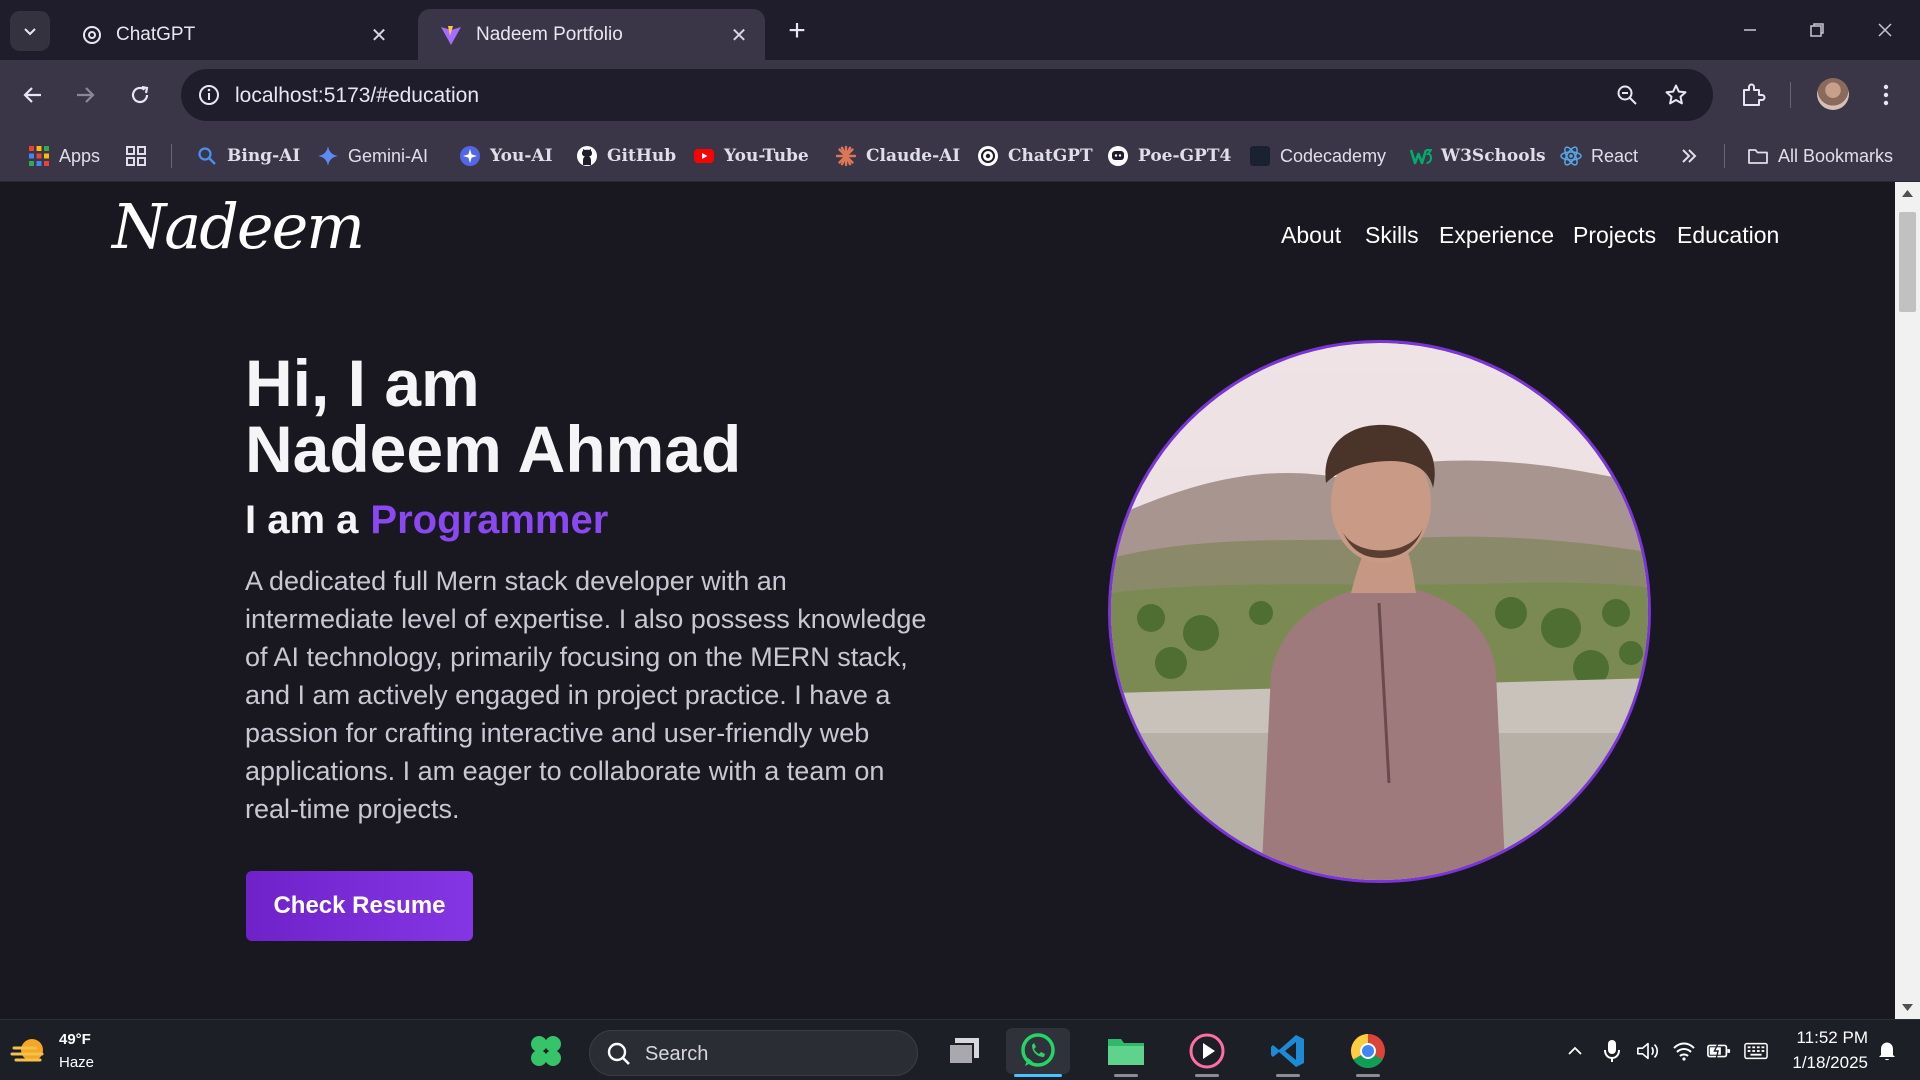 The height and width of the screenshot is (1080, 1920). I want to click on show-hidden-icons-button, so click(1575, 1051).